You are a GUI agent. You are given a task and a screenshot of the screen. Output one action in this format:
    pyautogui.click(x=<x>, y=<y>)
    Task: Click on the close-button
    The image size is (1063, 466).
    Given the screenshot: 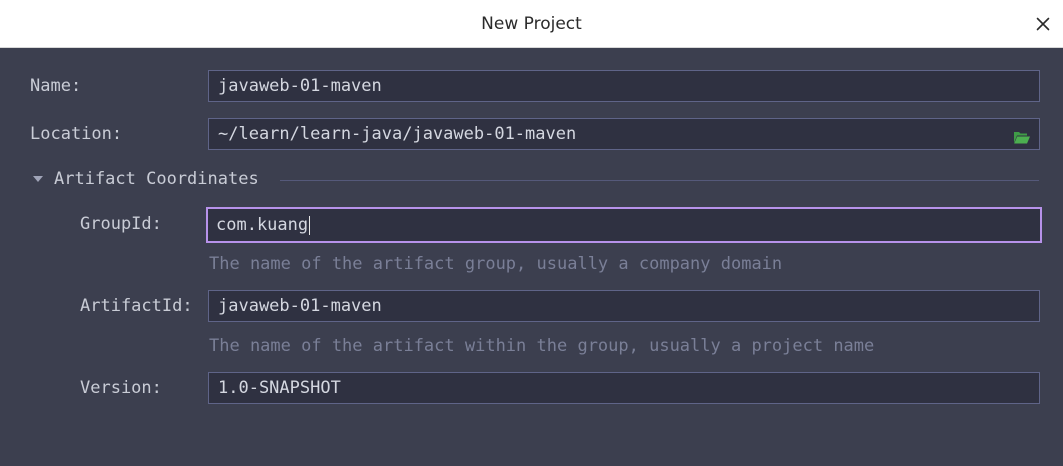 What is the action you would take?
    pyautogui.click(x=1043, y=24)
    